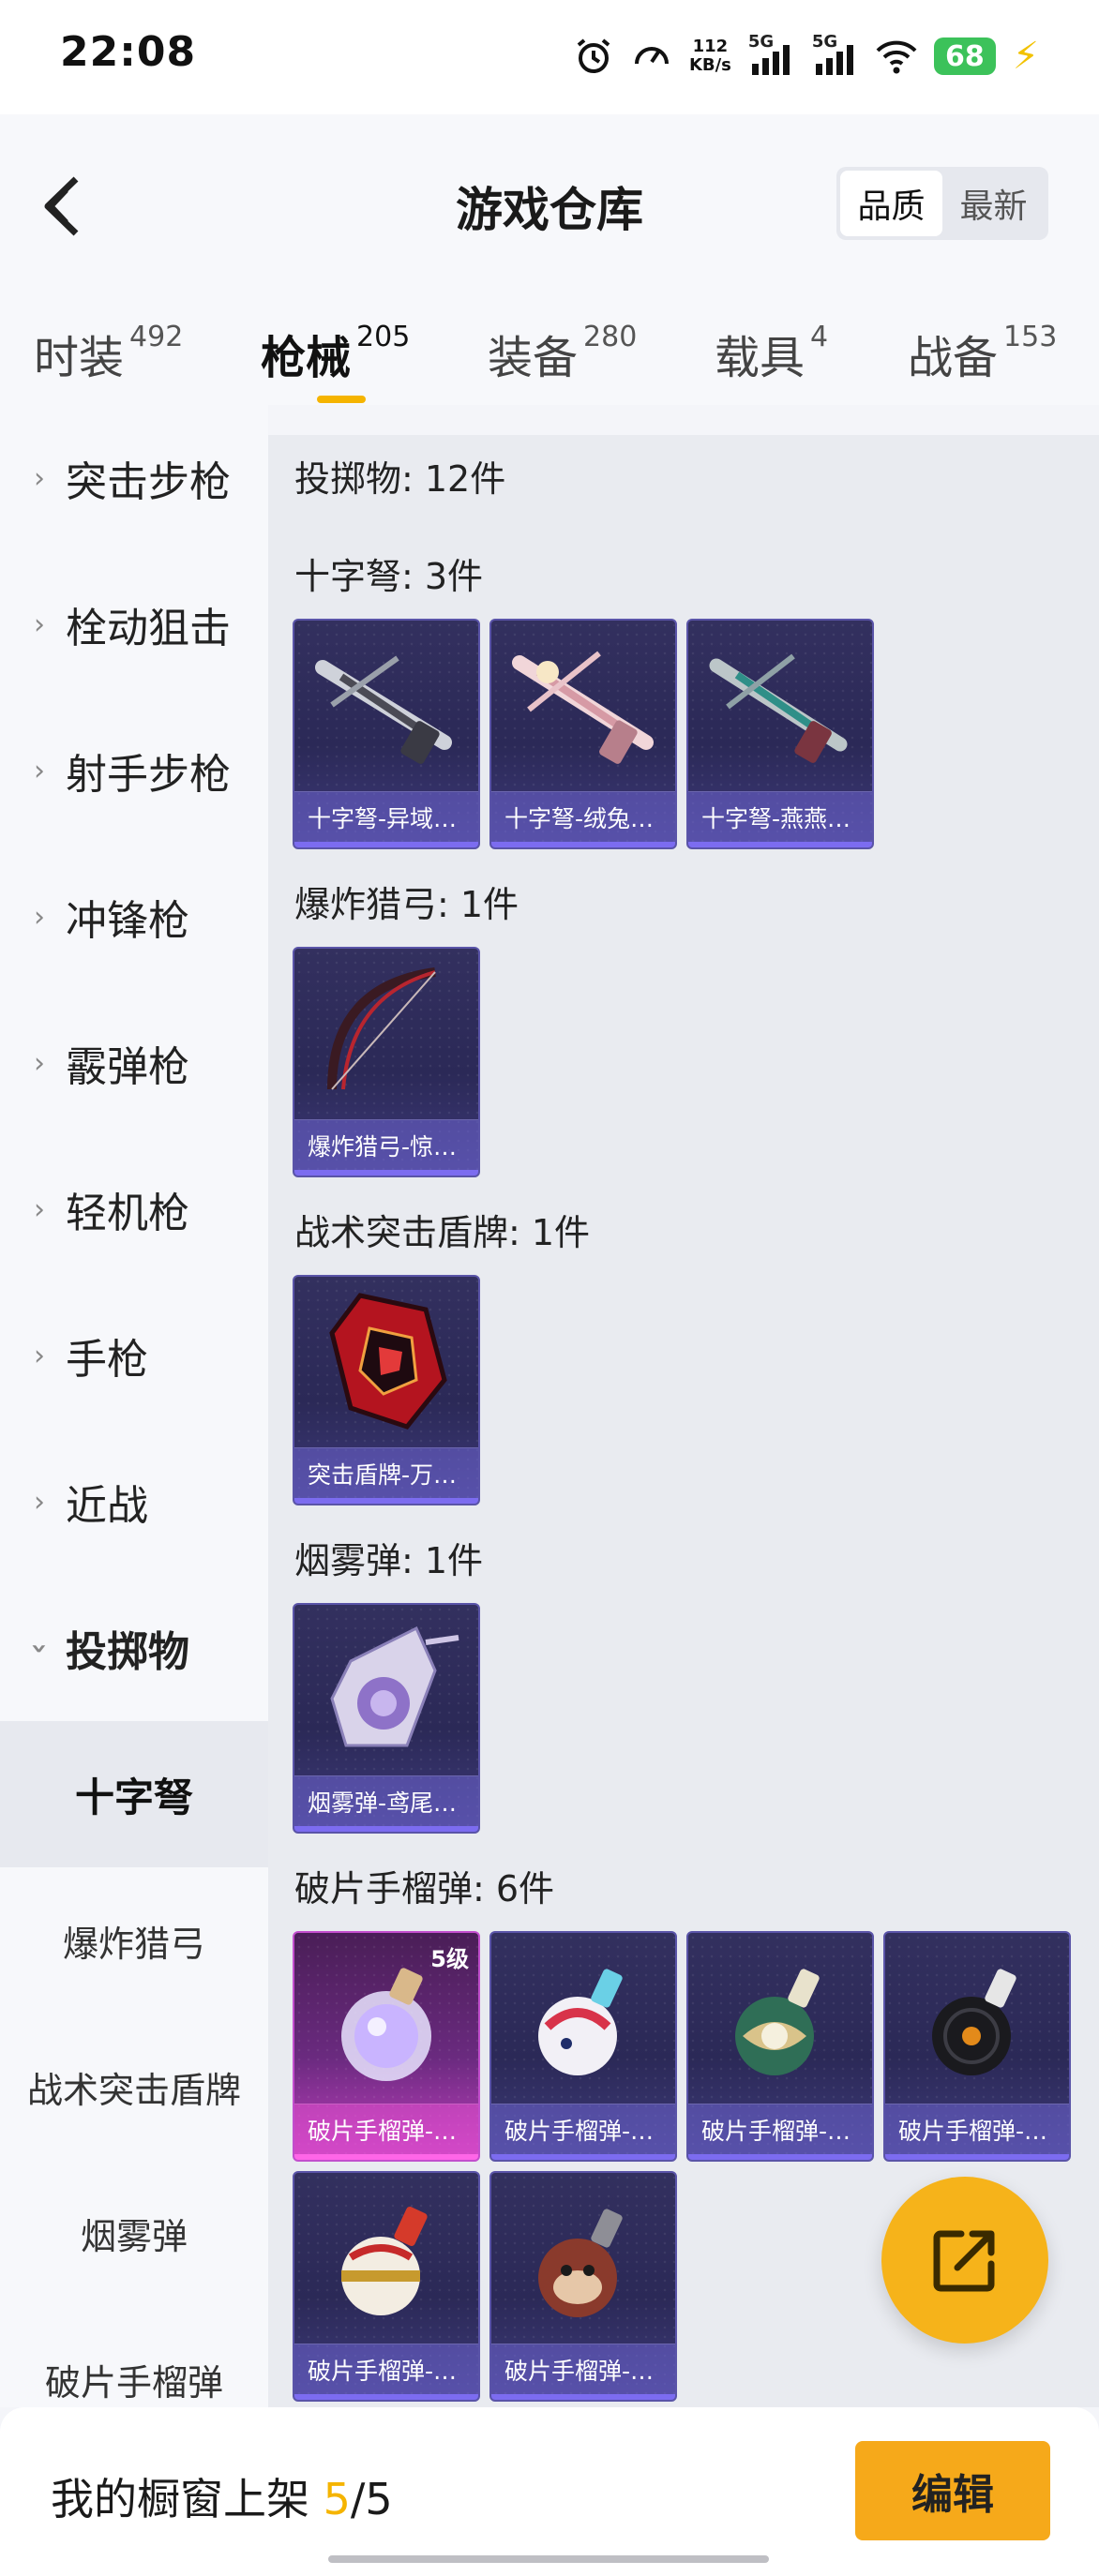  I want to click on sidebar-item-marksman-rifle: › 射手步枪, so click(134, 770).